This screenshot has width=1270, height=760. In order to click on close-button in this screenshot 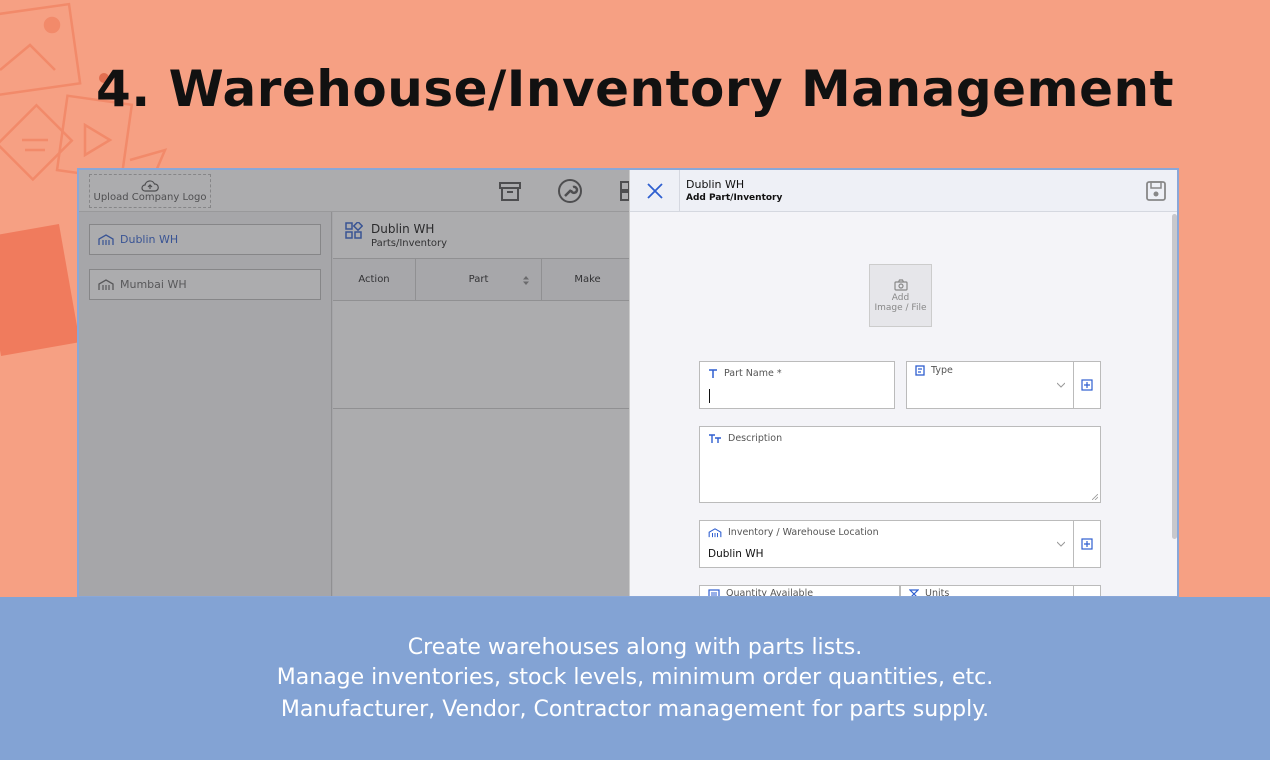, I will do `click(655, 191)`.